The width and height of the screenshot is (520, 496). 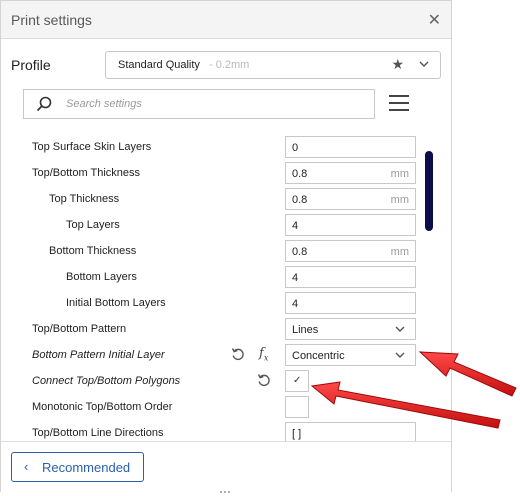 I want to click on setting-label: Bottom Thickness, so click(x=93, y=251).